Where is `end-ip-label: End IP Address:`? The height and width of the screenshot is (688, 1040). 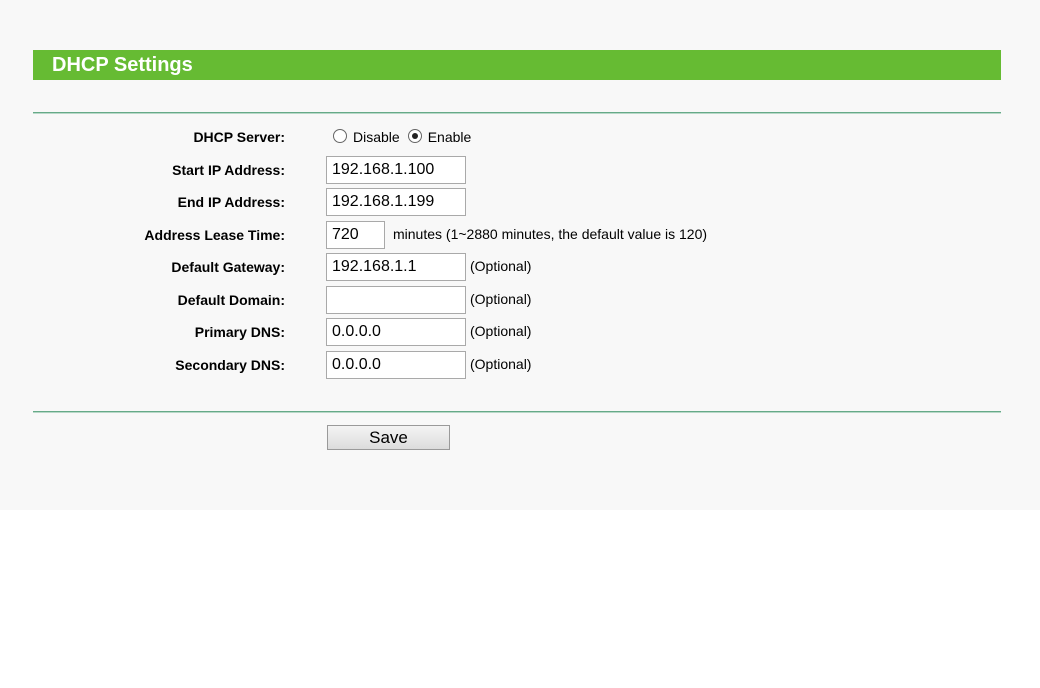 end-ip-label: End IP Address: is located at coordinates (231, 202).